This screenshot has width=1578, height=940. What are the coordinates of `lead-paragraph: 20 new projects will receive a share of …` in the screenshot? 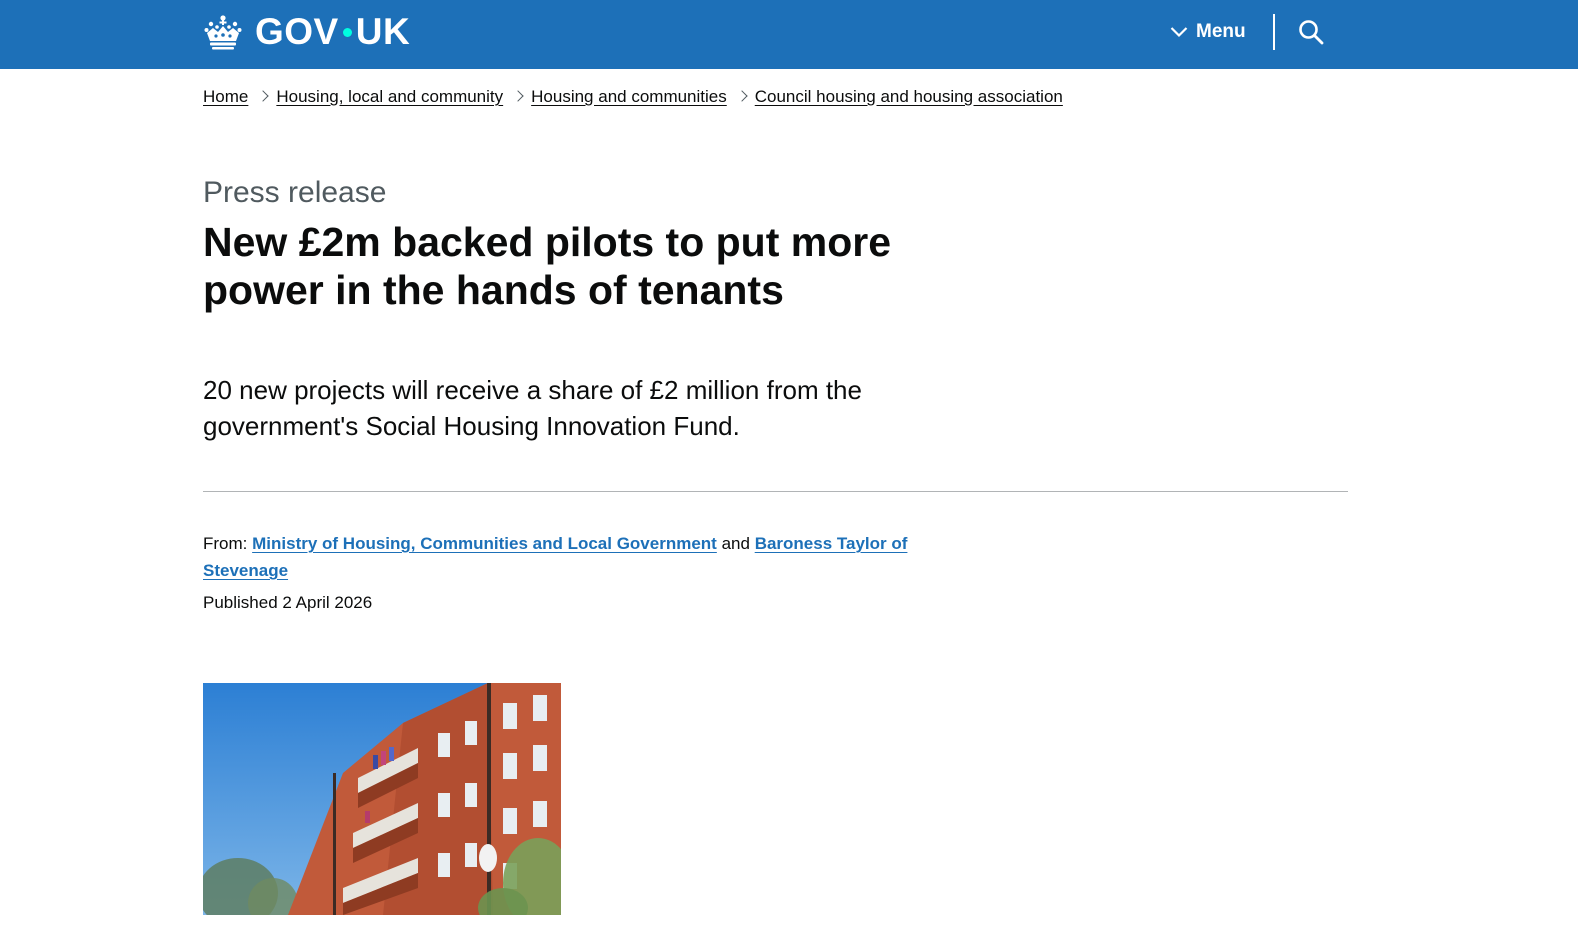 It's located at (532, 408).